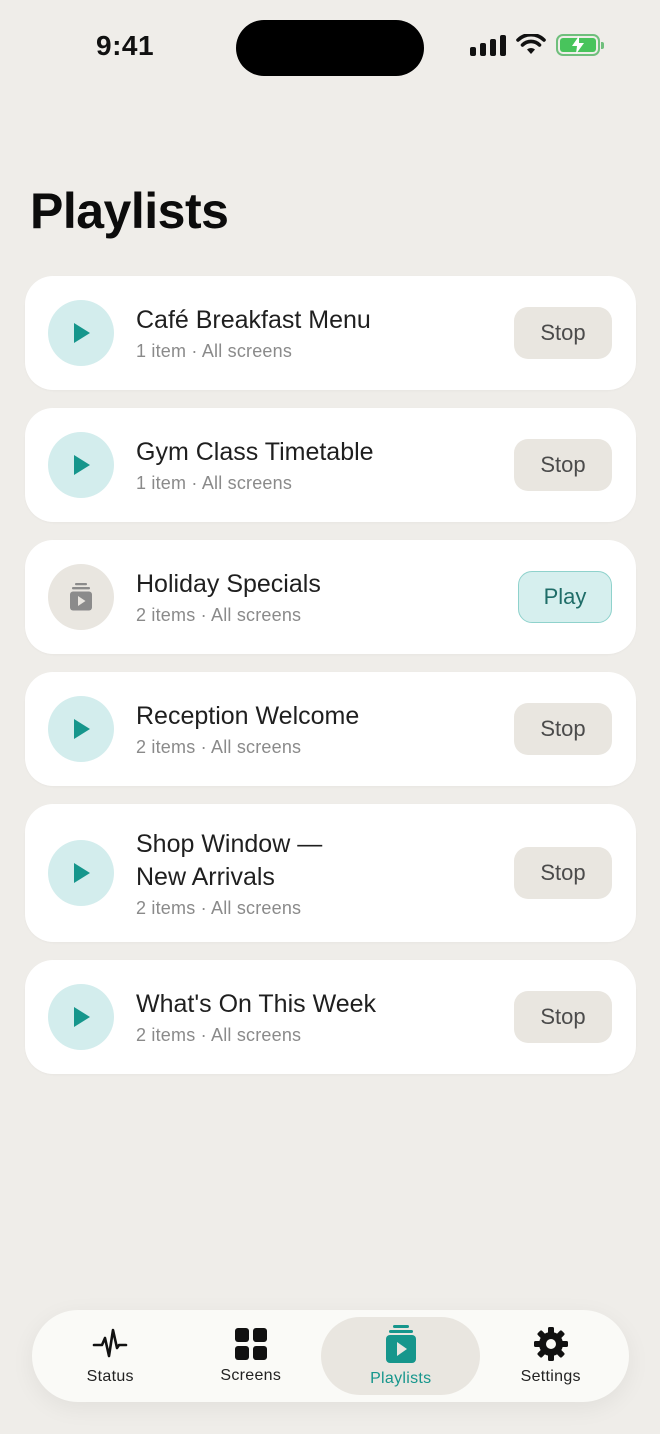  What do you see at coordinates (256, 1004) in the screenshot?
I see `playlist-title: What's On This Week` at bounding box center [256, 1004].